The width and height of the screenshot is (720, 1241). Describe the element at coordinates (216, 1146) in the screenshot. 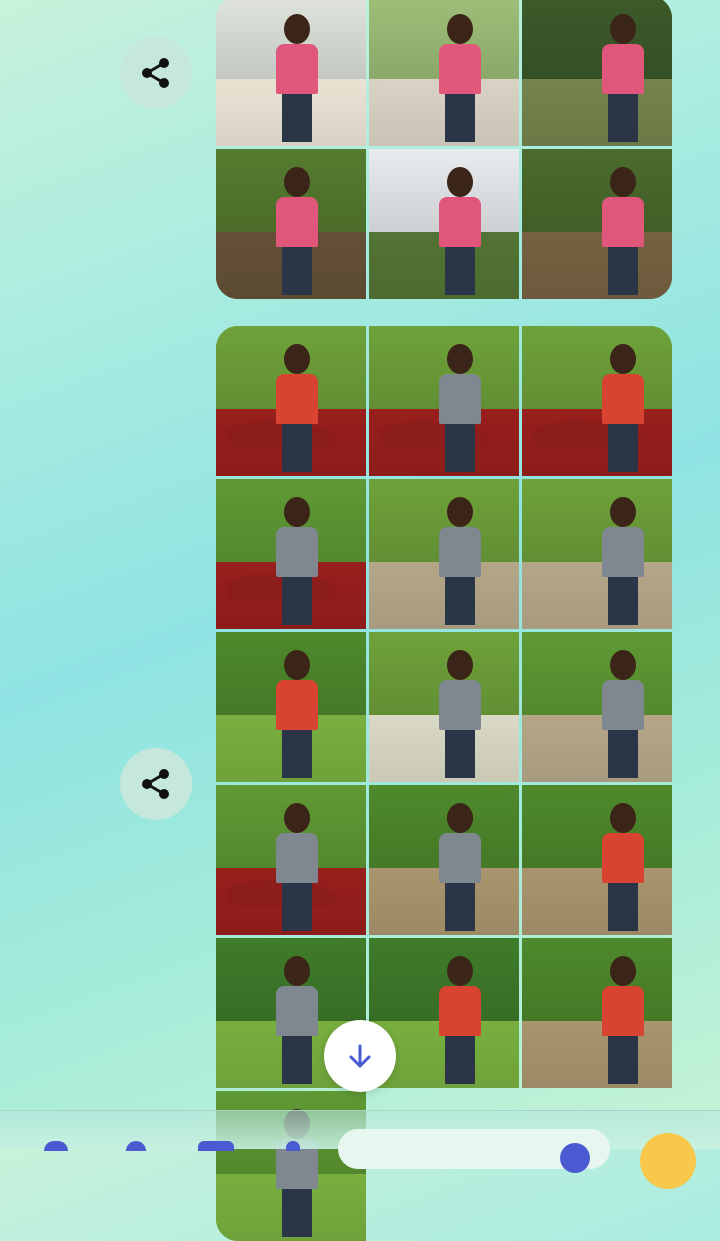

I see `gallery-icon` at that location.